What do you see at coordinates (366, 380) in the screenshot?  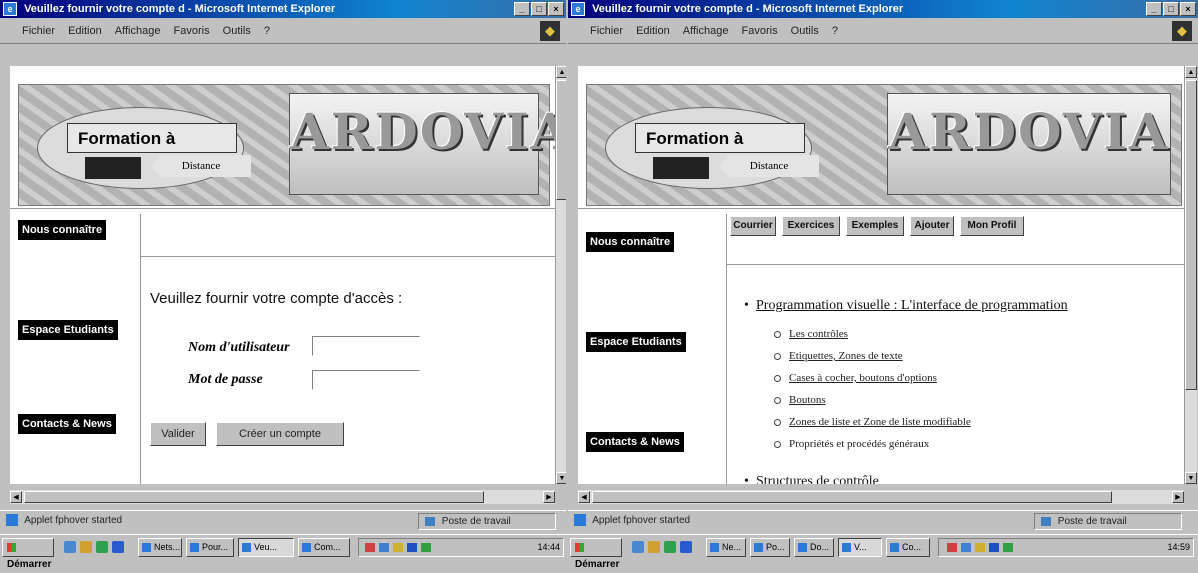 I see `password-input` at bounding box center [366, 380].